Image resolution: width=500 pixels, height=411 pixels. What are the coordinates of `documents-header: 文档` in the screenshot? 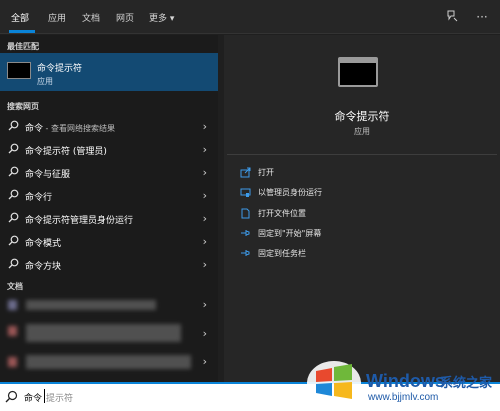 It's located at (15, 286).